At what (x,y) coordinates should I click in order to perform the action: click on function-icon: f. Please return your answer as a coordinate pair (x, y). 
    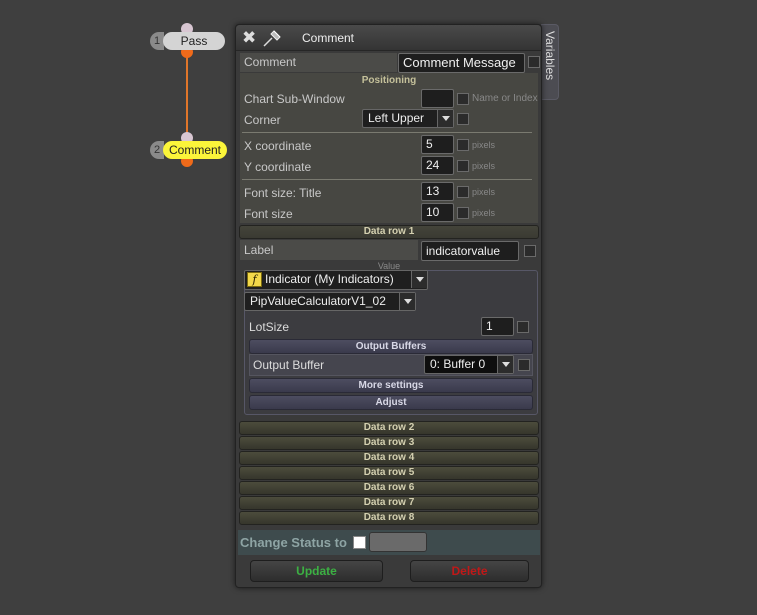
    Looking at the image, I should click on (254, 279).